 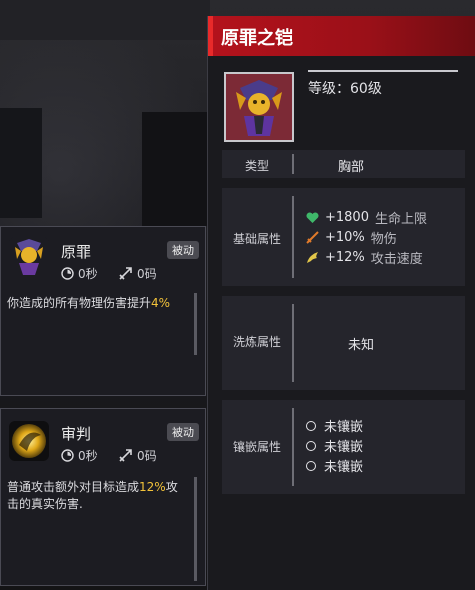 What do you see at coordinates (361, 345) in the screenshot?
I see `refine-value: 未知` at bounding box center [361, 345].